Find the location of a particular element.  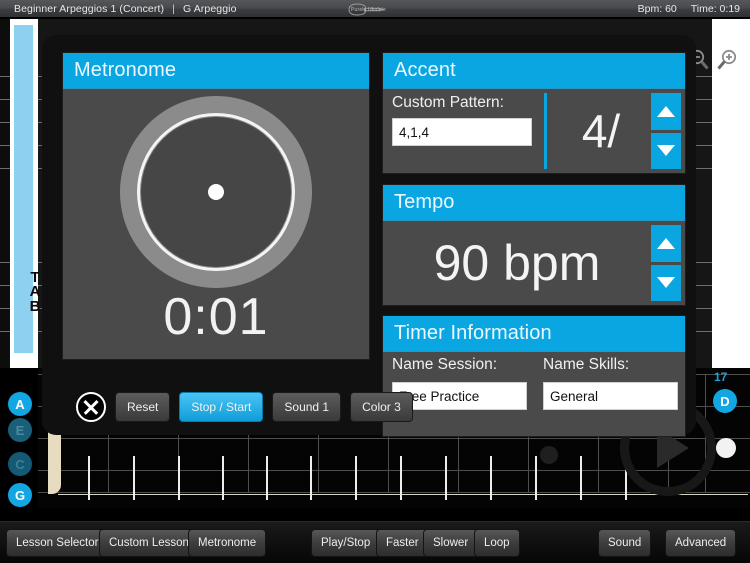

toolbar-faster: Faster is located at coordinates (402, 543).